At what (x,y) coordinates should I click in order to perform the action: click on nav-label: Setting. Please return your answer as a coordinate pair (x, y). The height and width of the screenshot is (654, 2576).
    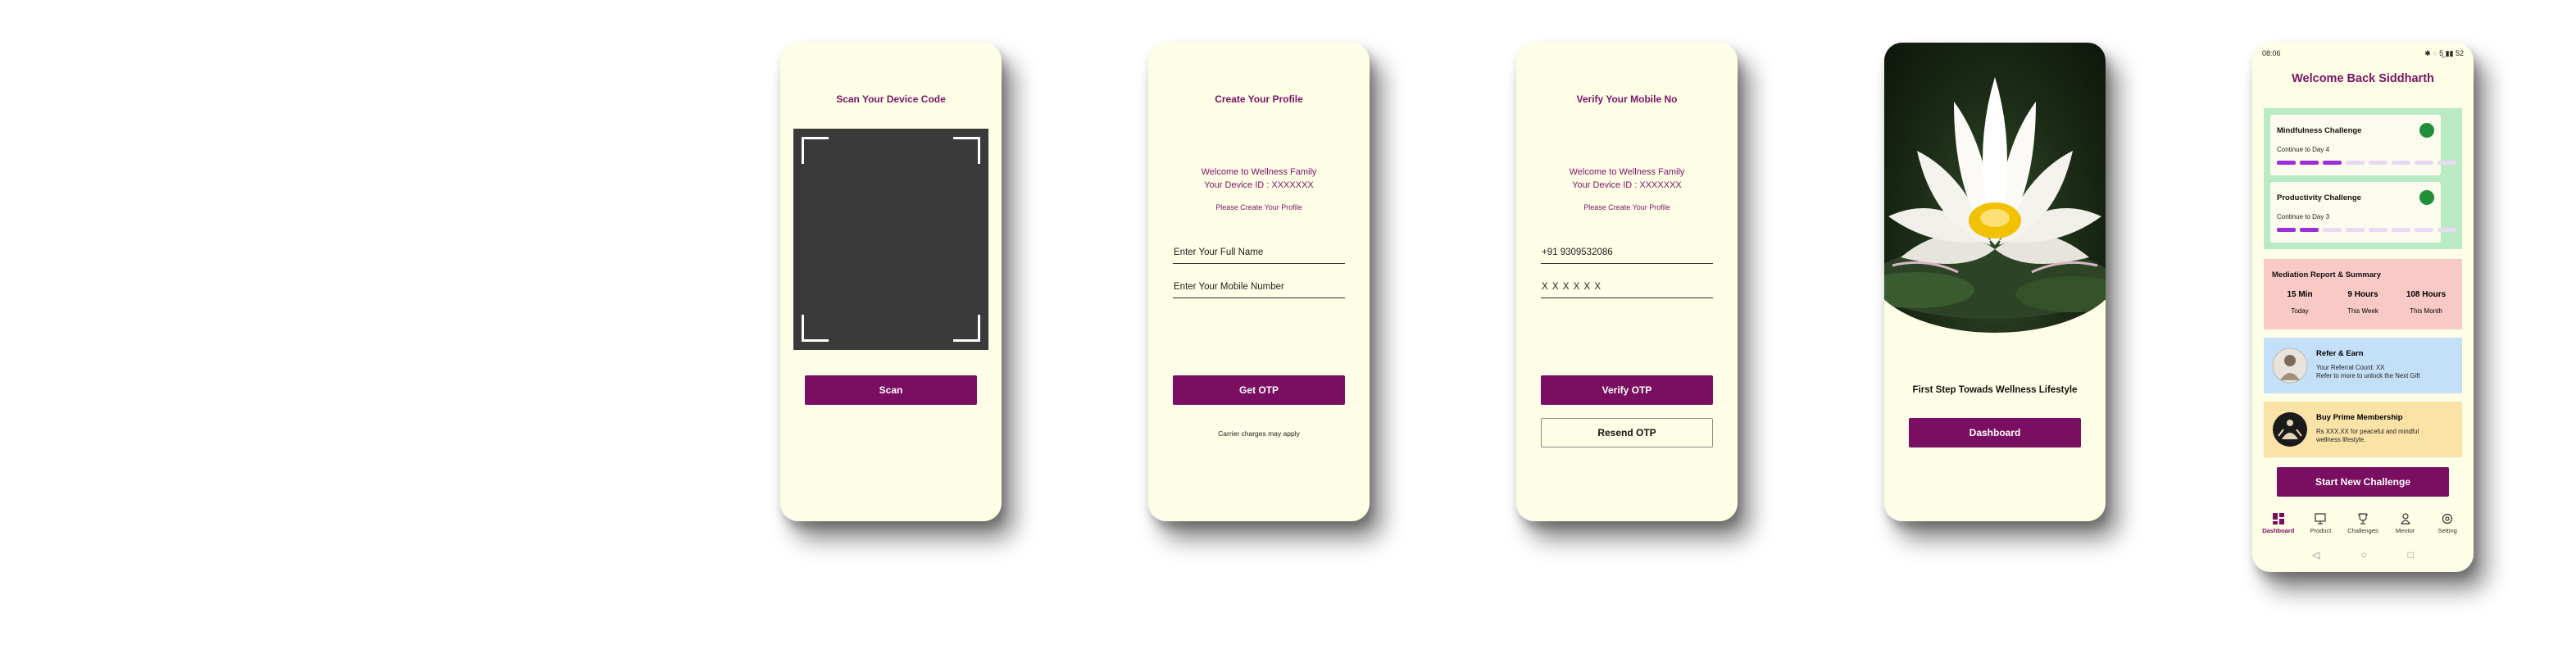
    Looking at the image, I should click on (2447, 530).